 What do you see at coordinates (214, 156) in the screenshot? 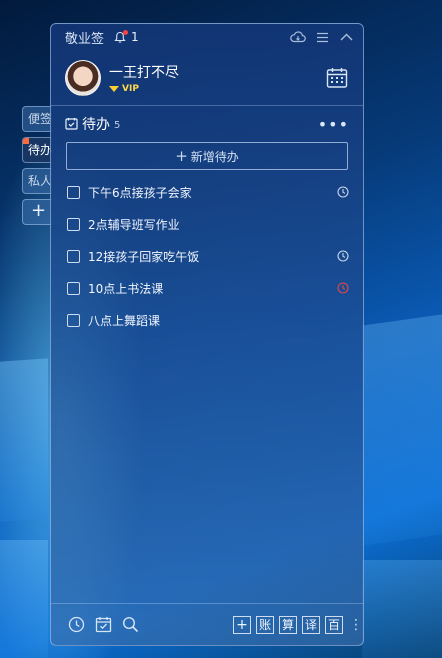
I see `add-todo-label: 新增待办` at bounding box center [214, 156].